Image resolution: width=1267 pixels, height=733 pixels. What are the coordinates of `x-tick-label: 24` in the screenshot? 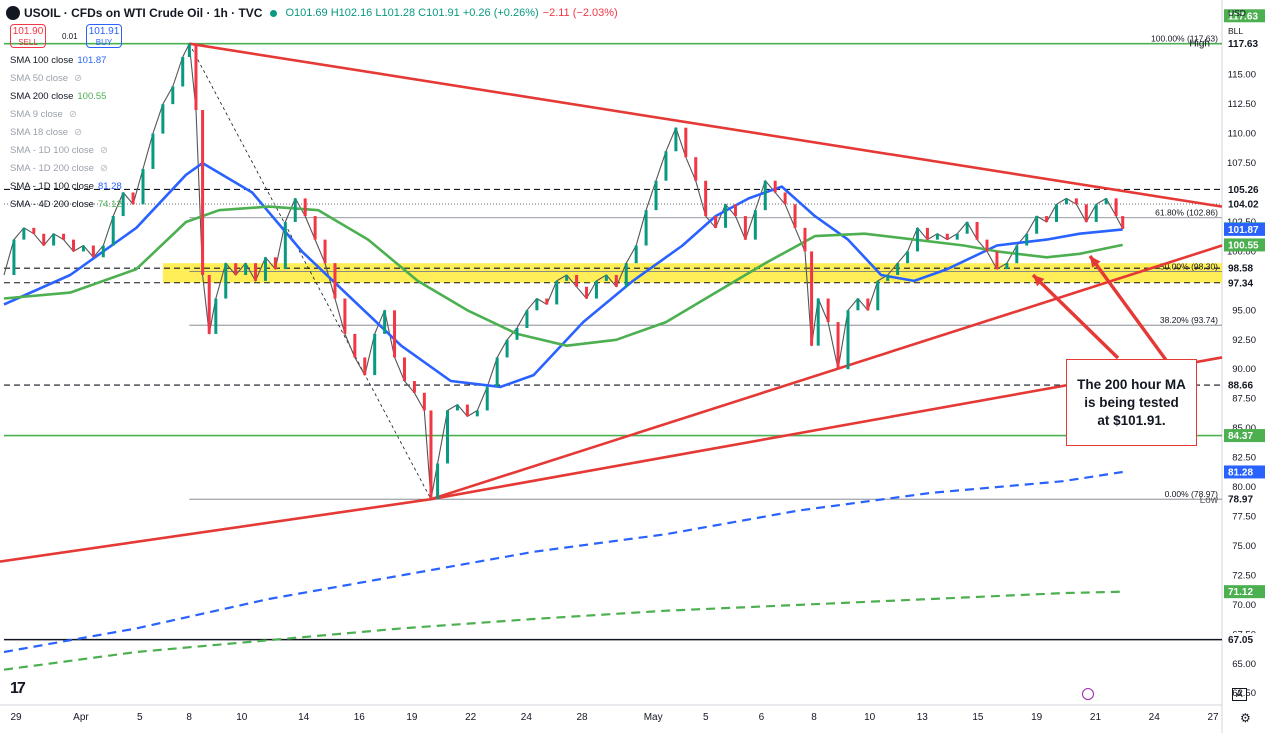 It's located at (1155, 717).